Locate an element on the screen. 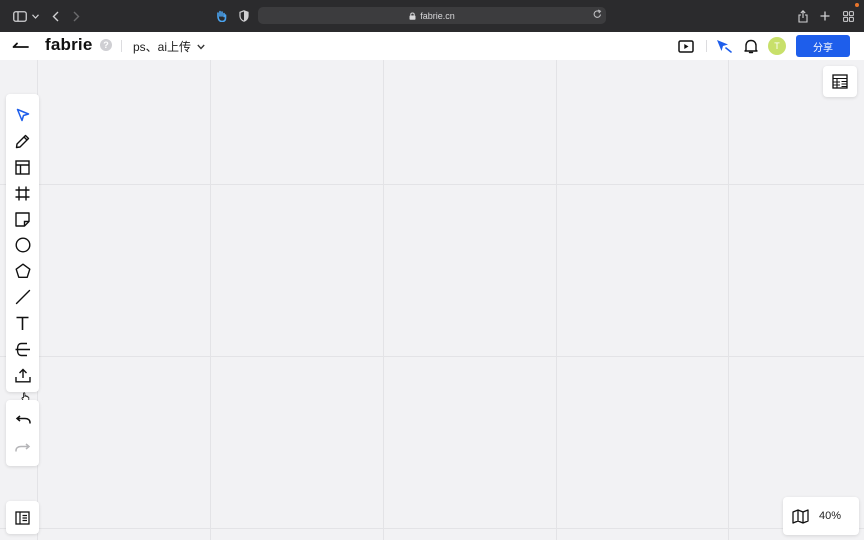 This screenshot has width=864, height=540. sidebar-icon is located at coordinates (20, 16).